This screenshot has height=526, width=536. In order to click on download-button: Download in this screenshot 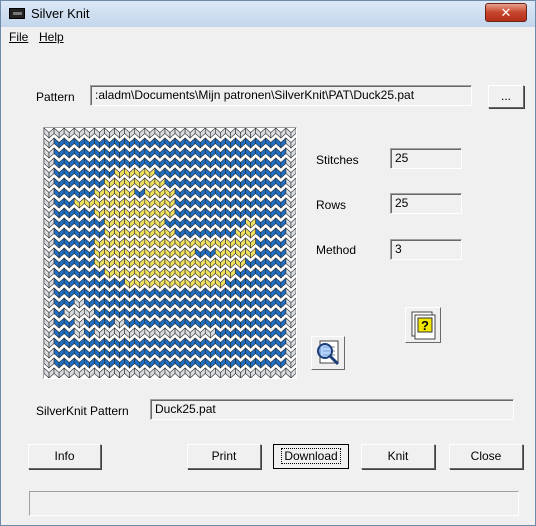, I will do `click(311, 456)`.